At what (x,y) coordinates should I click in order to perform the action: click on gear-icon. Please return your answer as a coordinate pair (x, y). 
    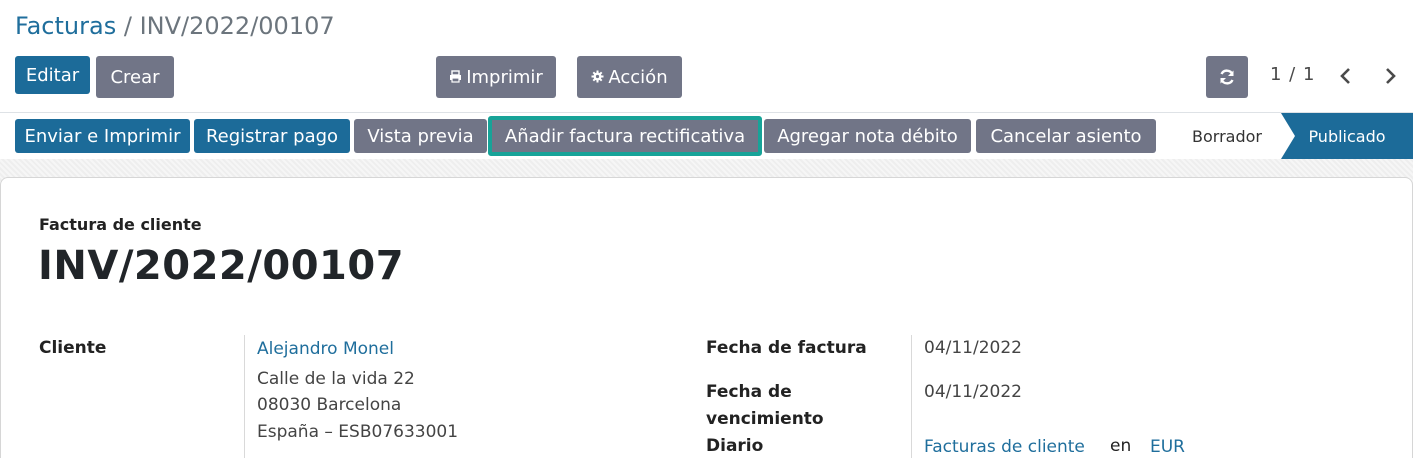
    Looking at the image, I should click on (597, 77).